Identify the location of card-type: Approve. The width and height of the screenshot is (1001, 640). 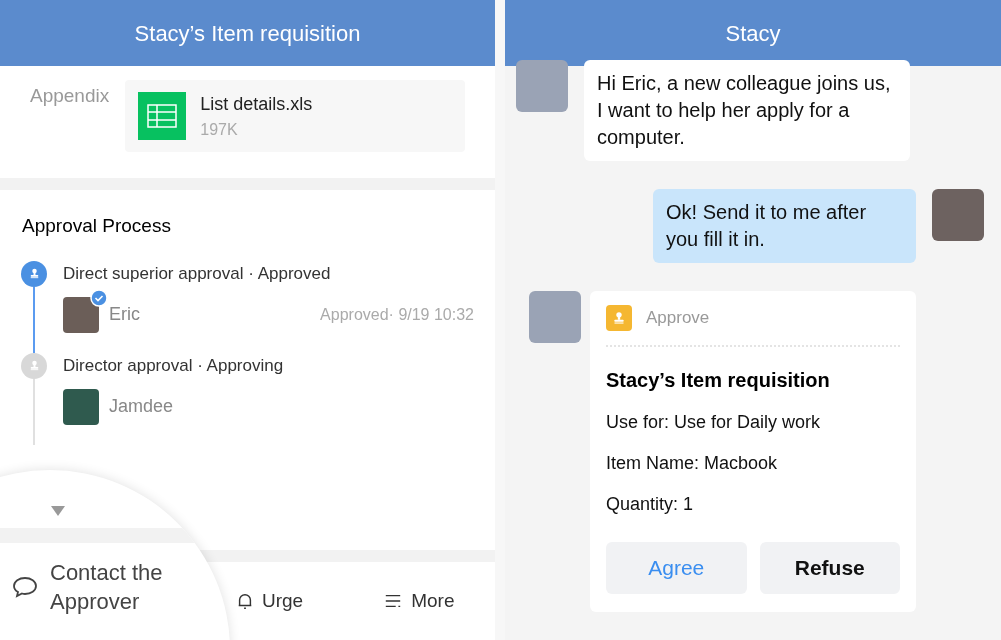
(678, 318).